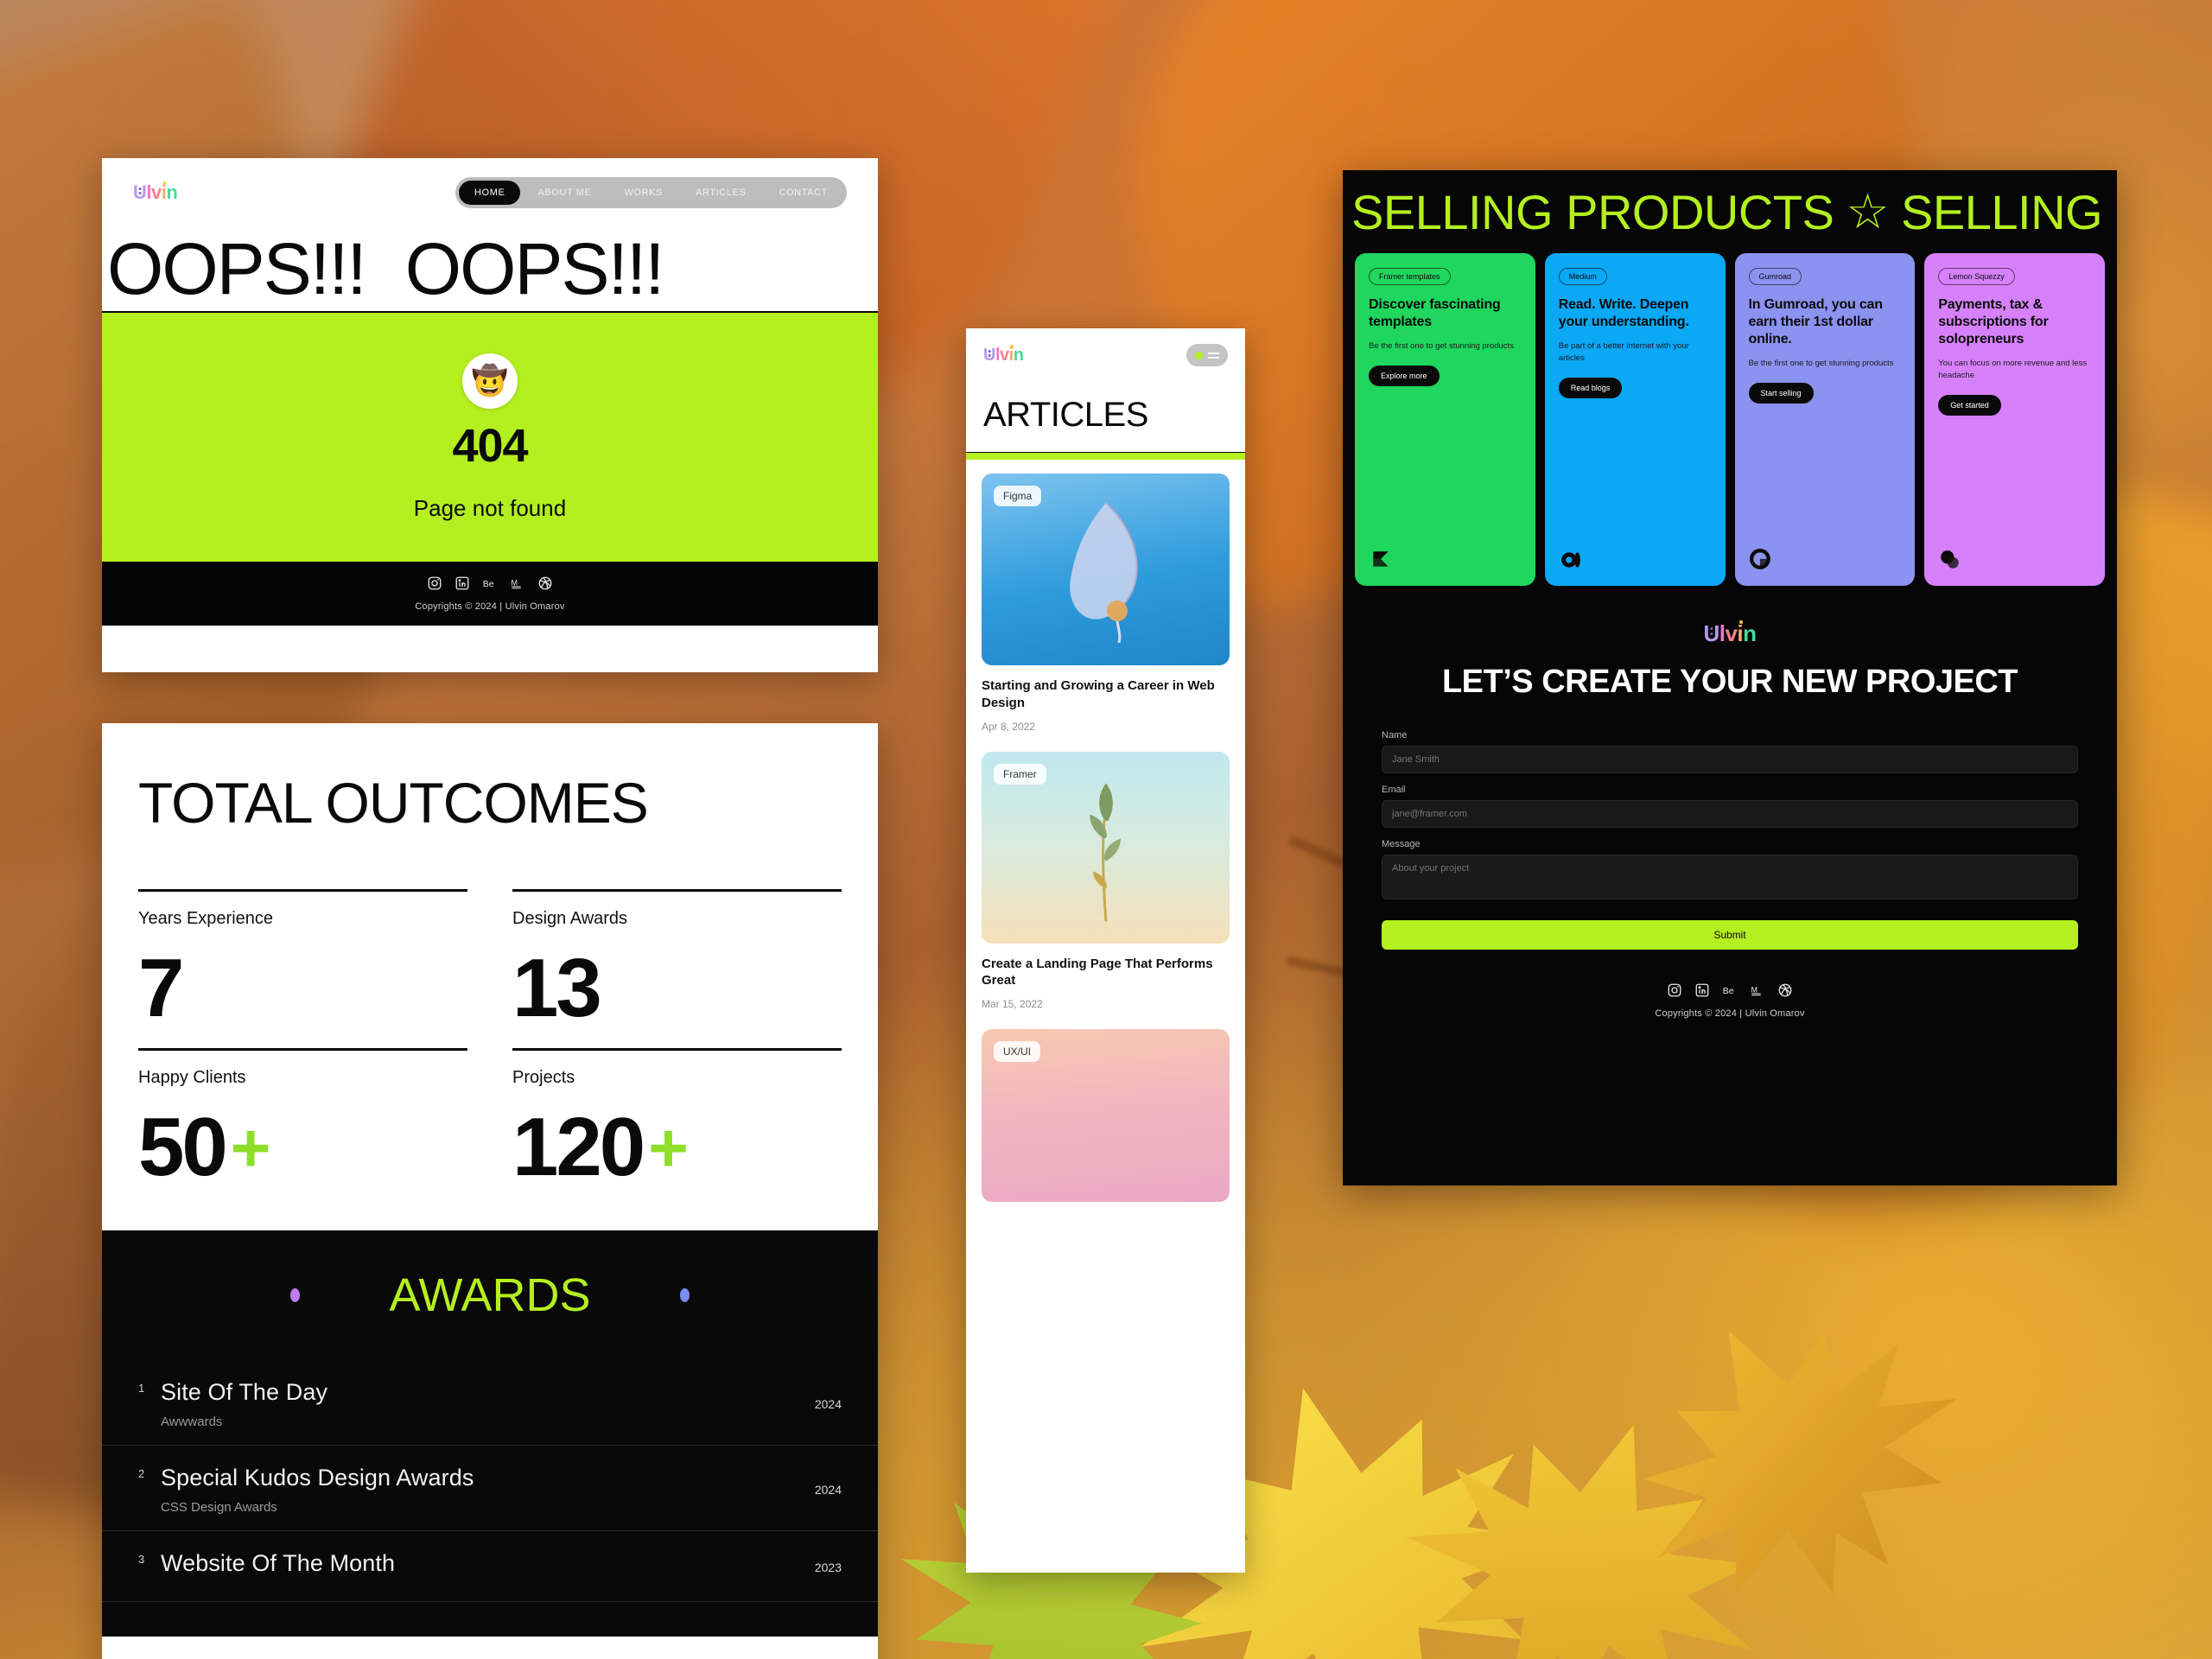 The height and width of the screenshot is (1659, 2212). I want to click on product-cta-button: Explore more, so click(1404, 375).